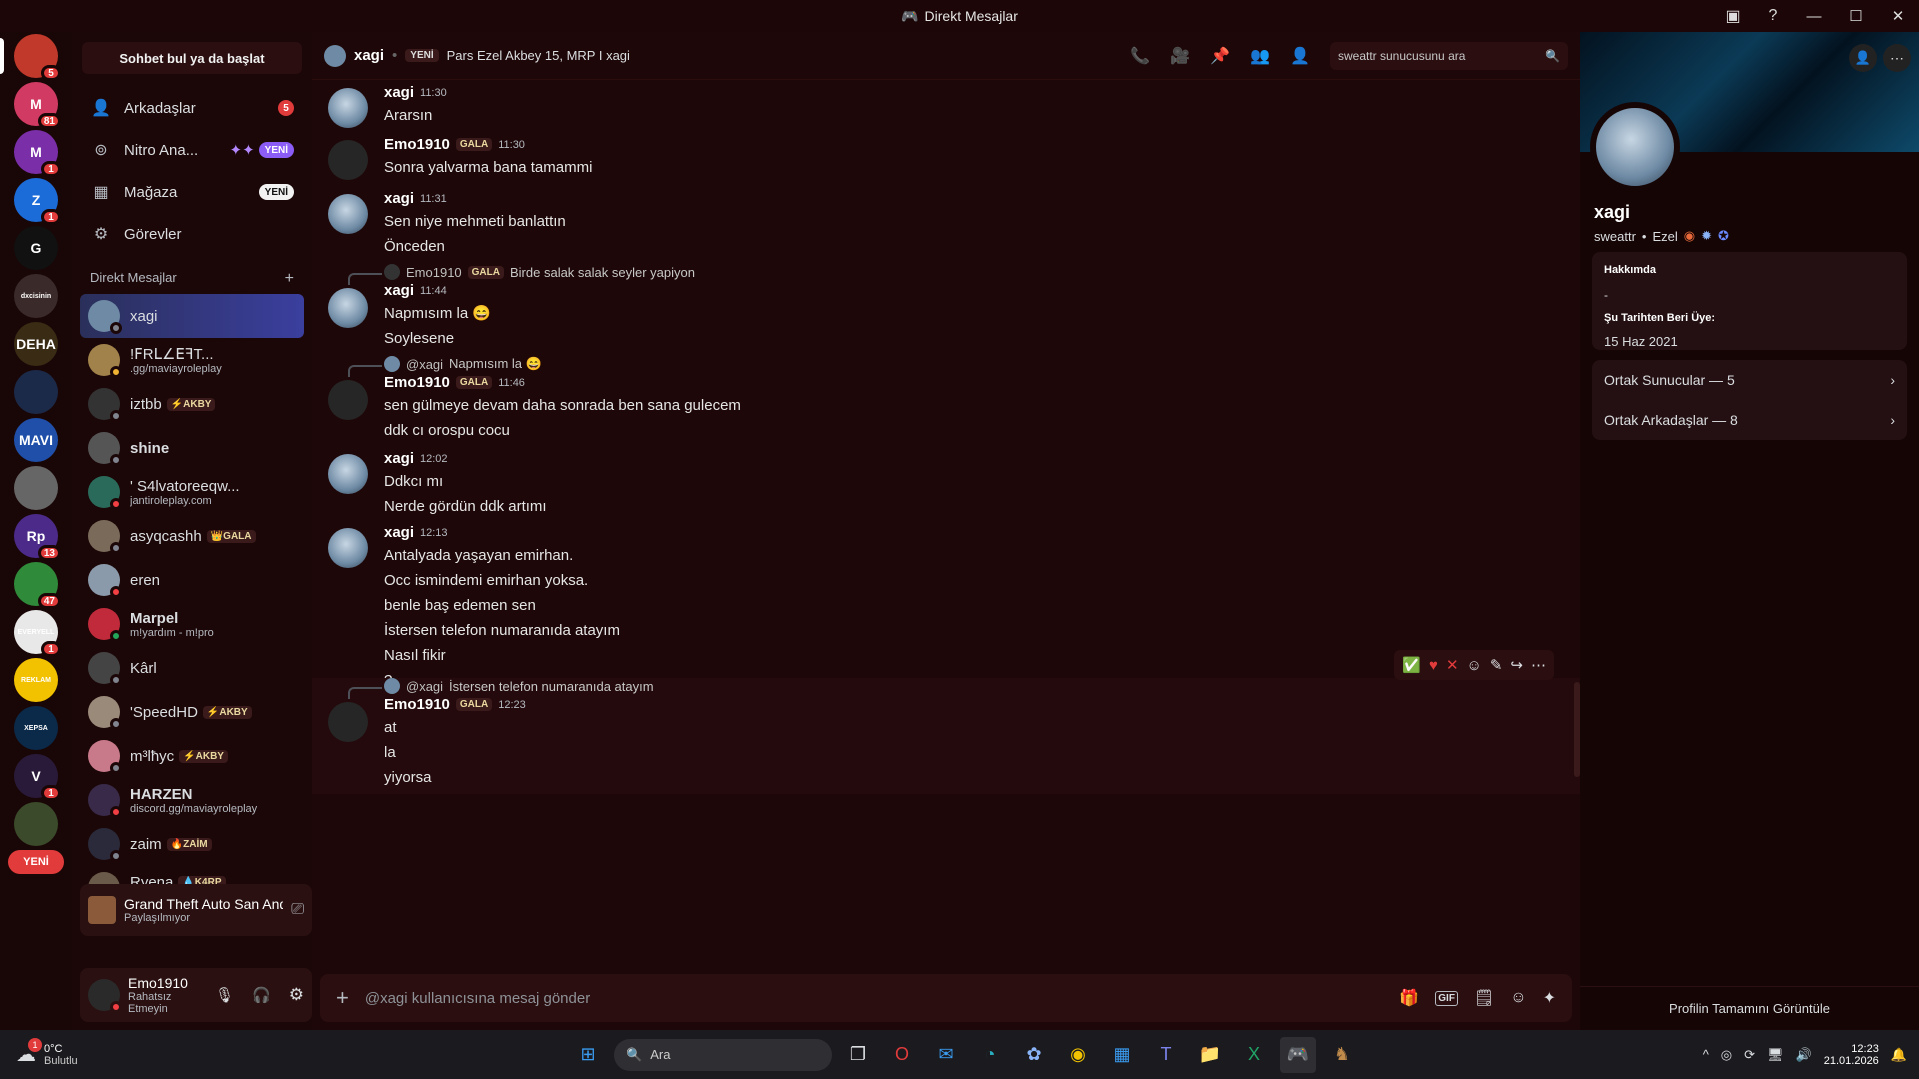  What do you see at coordinates (1775, 1055) in the screenshot?
I see `network-icon: 🖥` at bounding box center [1775, 1055].